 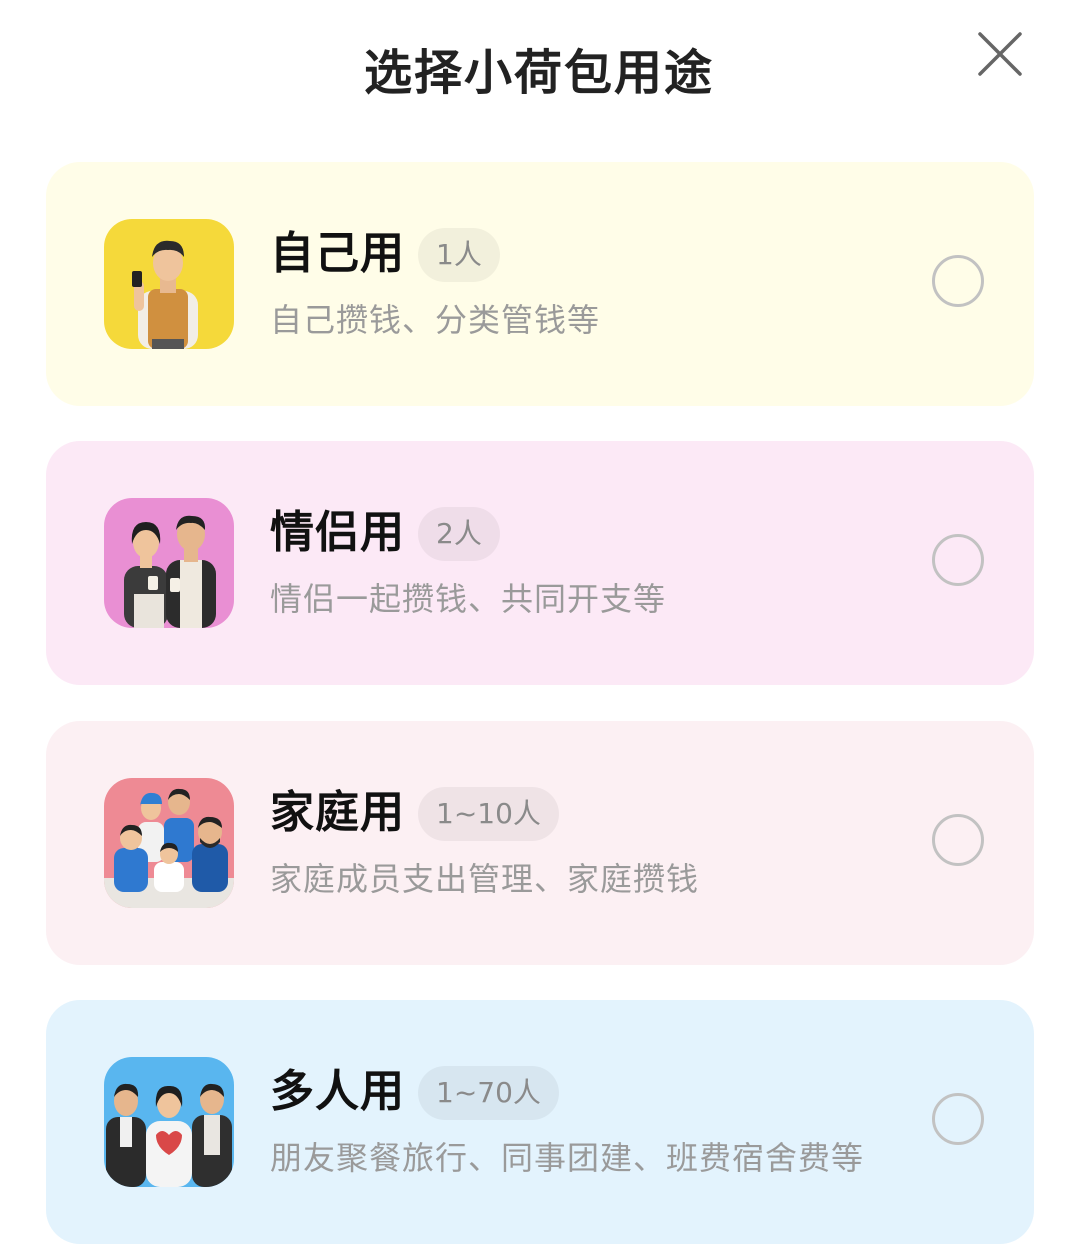 What do you see at coordinates (169, 1122) in the screenshot?
I see `group-avatar-icon` at bounding box center [169, 1122].